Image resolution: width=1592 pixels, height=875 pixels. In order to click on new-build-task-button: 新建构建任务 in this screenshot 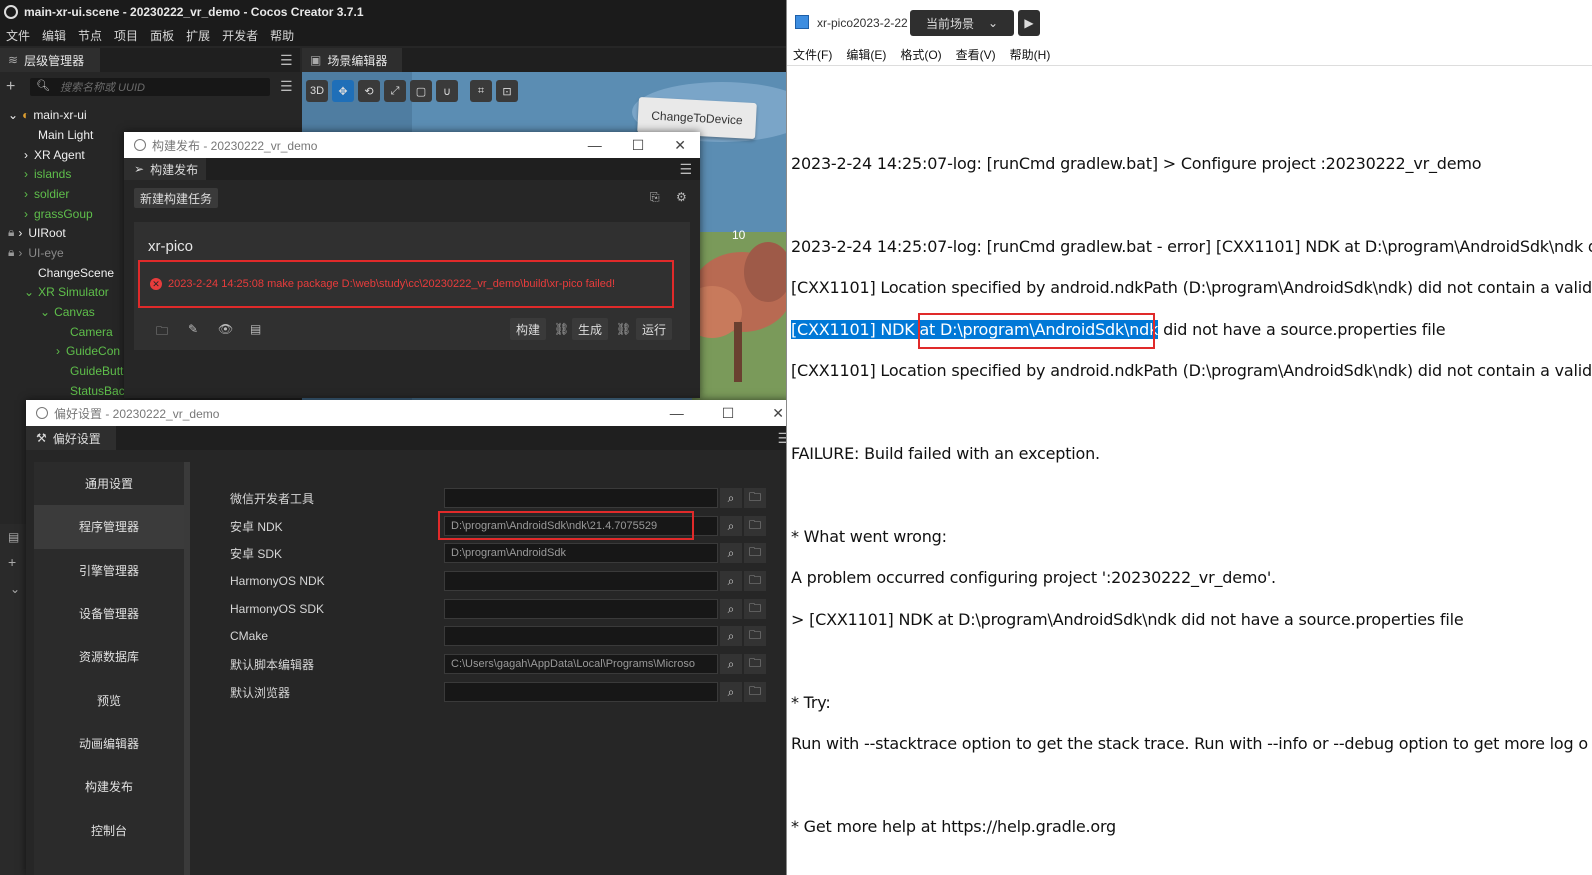, I will do `click(176, 198)`.